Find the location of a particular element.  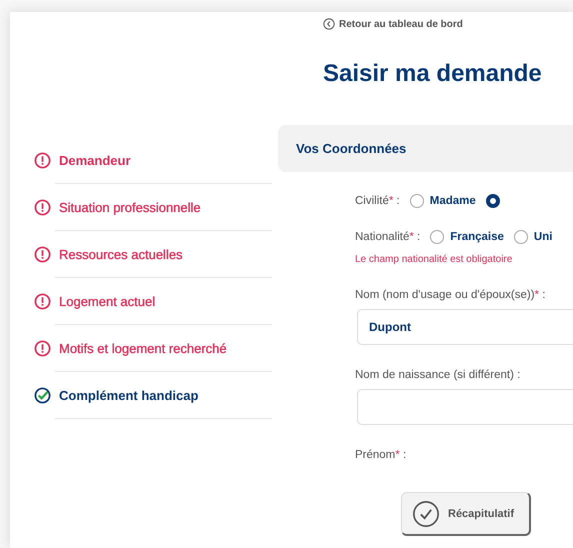

field-label: Prénom* : is located at coordinates (381, 455).